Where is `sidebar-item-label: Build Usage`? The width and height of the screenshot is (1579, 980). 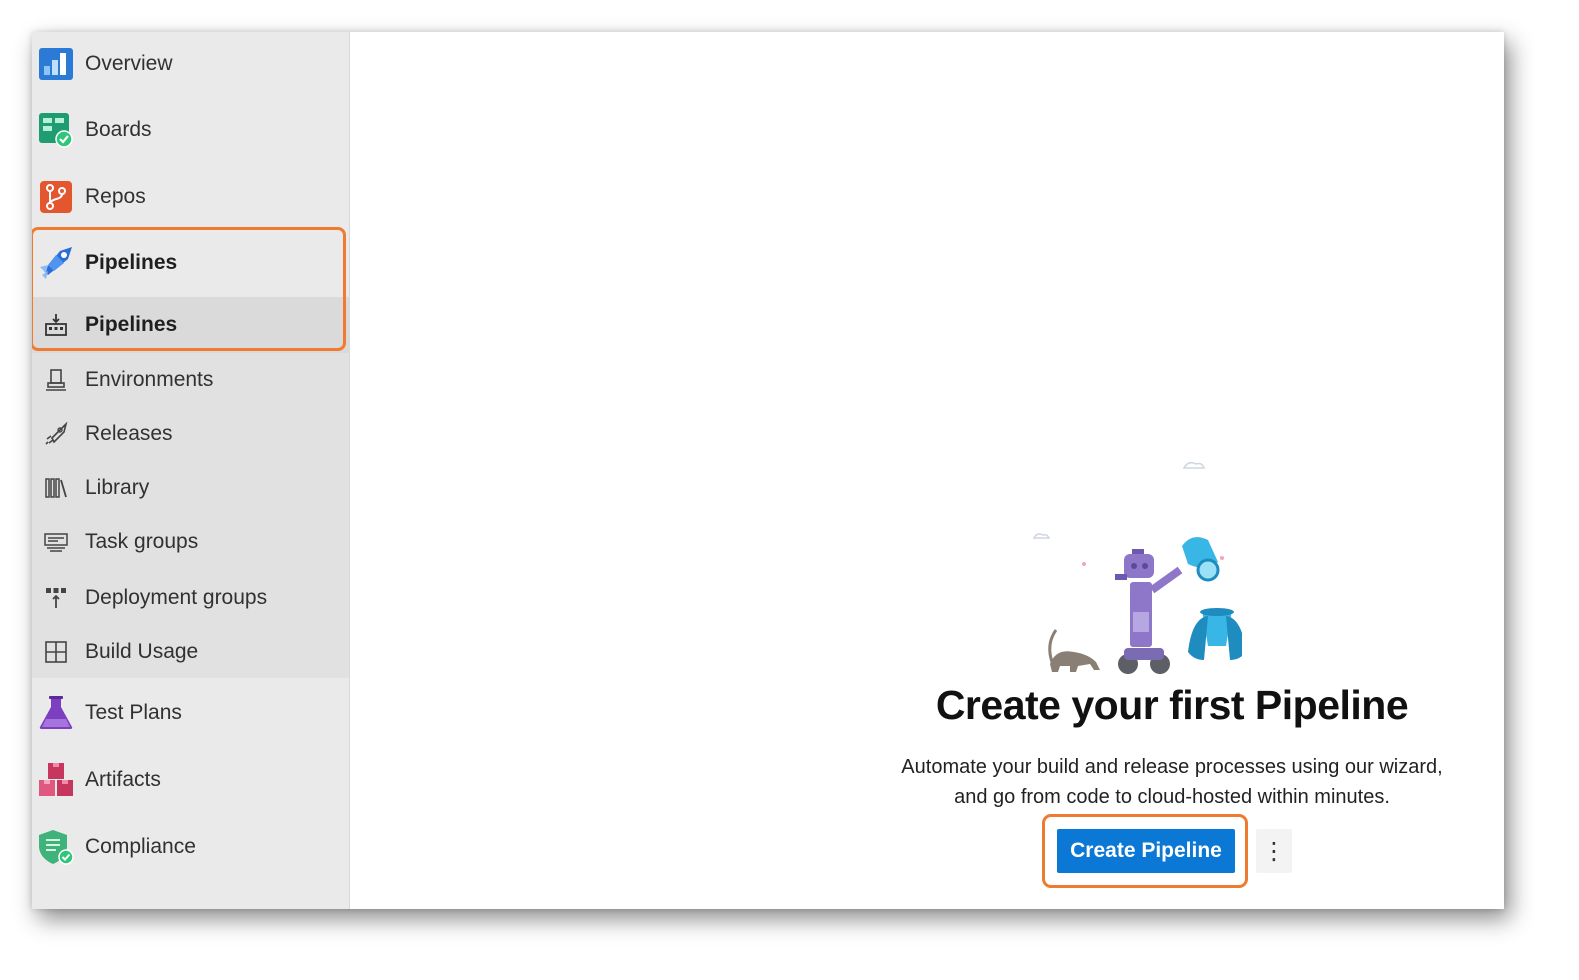 sidebar-item-label: Build Usage is located at coordinates (142, 651).